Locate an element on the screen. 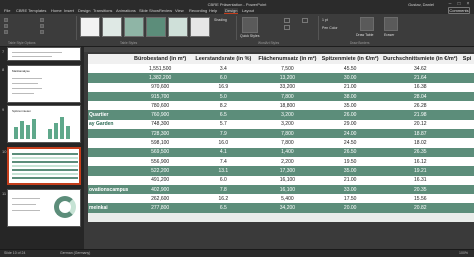 The image size is (474, 257). table-cell: 760,900 is located at coordinates (160, 115).